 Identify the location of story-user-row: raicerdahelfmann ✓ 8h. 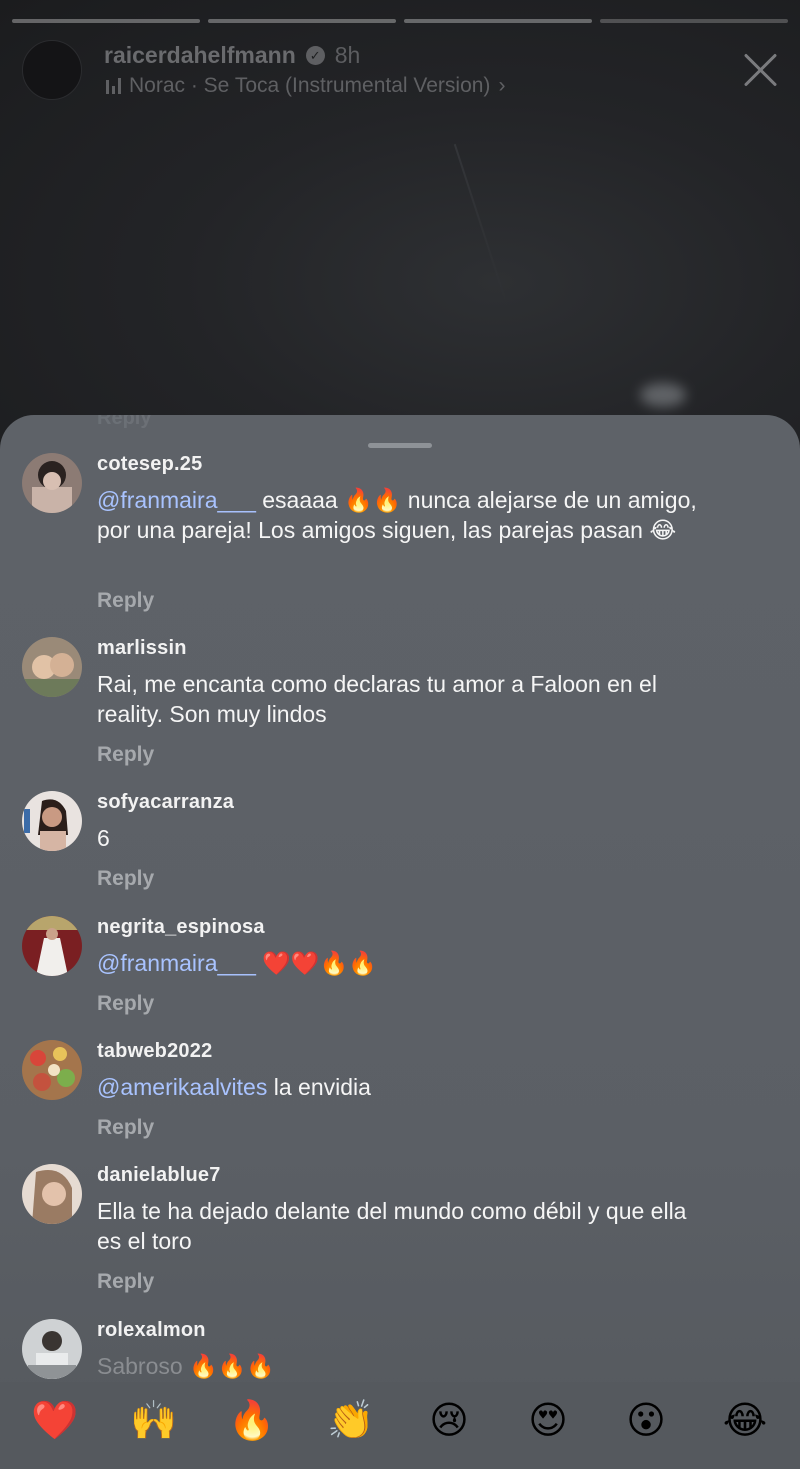
(232, 55).